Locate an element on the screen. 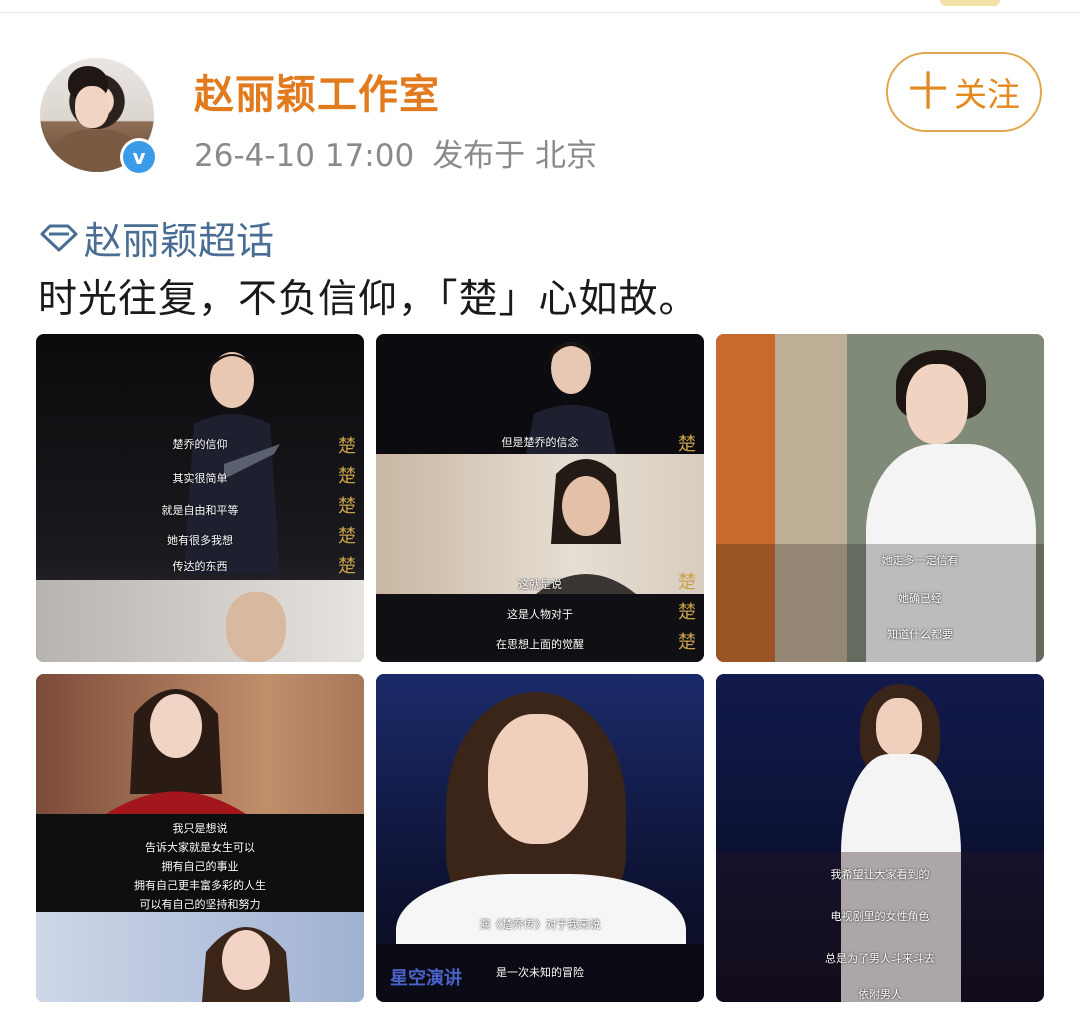 The height and width of the screenshot is (1026, 1080). caption: 她确已经 is located at coordinates (920, 598).